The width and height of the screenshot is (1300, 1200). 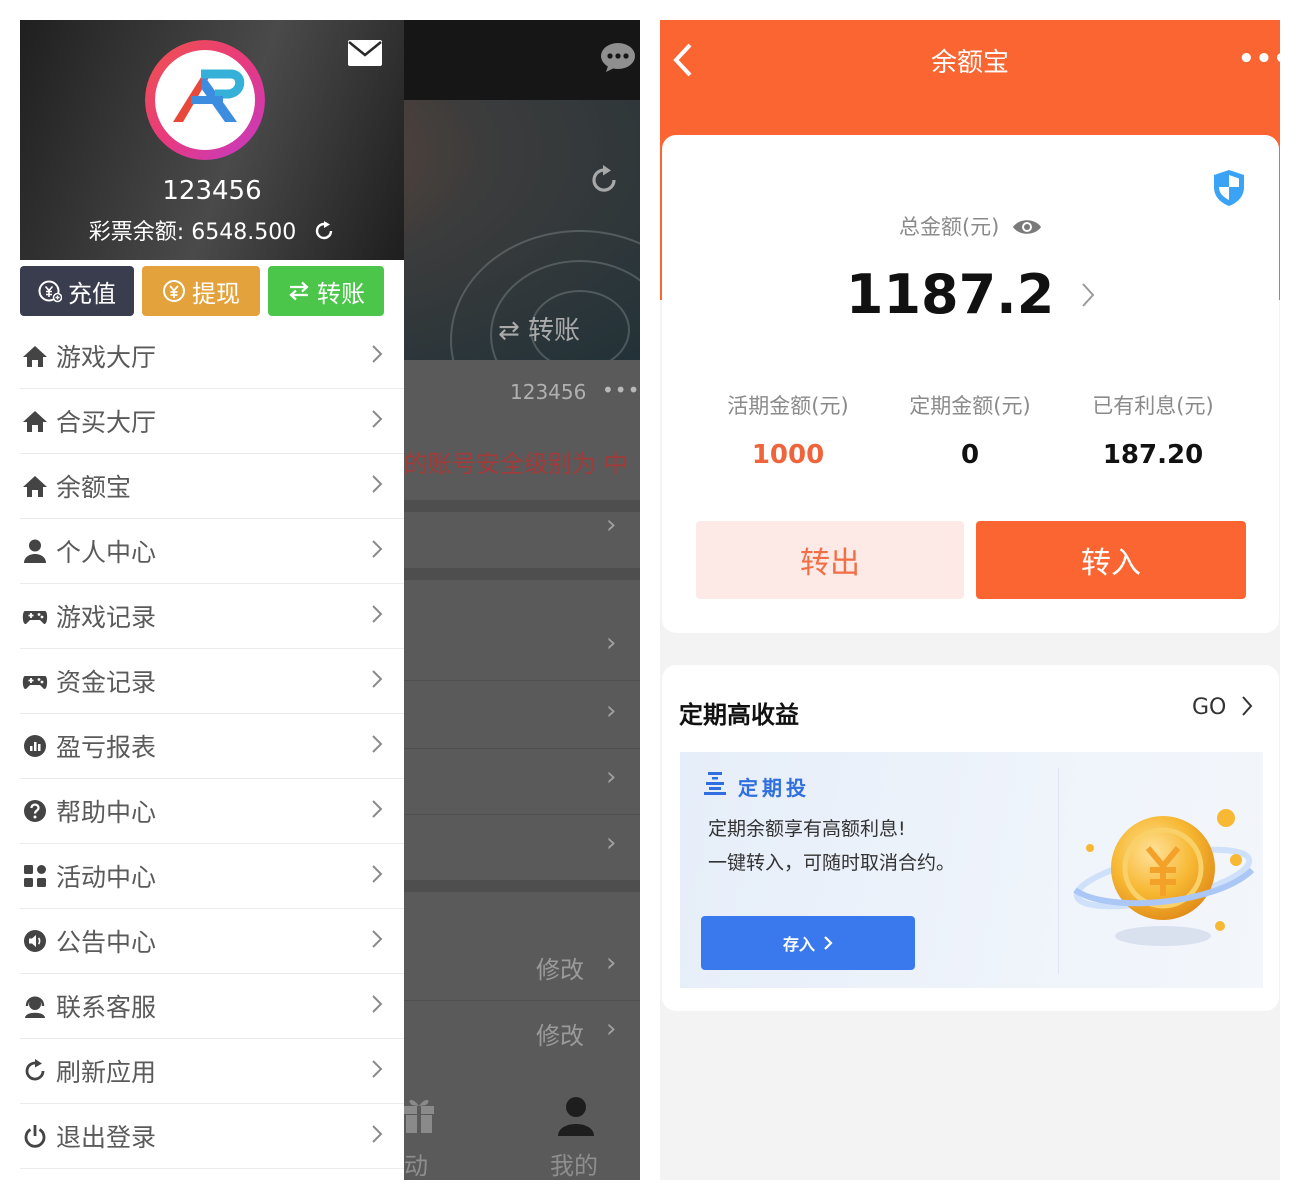 What do you see at coordinates (830, 560) in the screenshot?
I see `transfer-out-button: 转出` at bounding box center [830, 560].